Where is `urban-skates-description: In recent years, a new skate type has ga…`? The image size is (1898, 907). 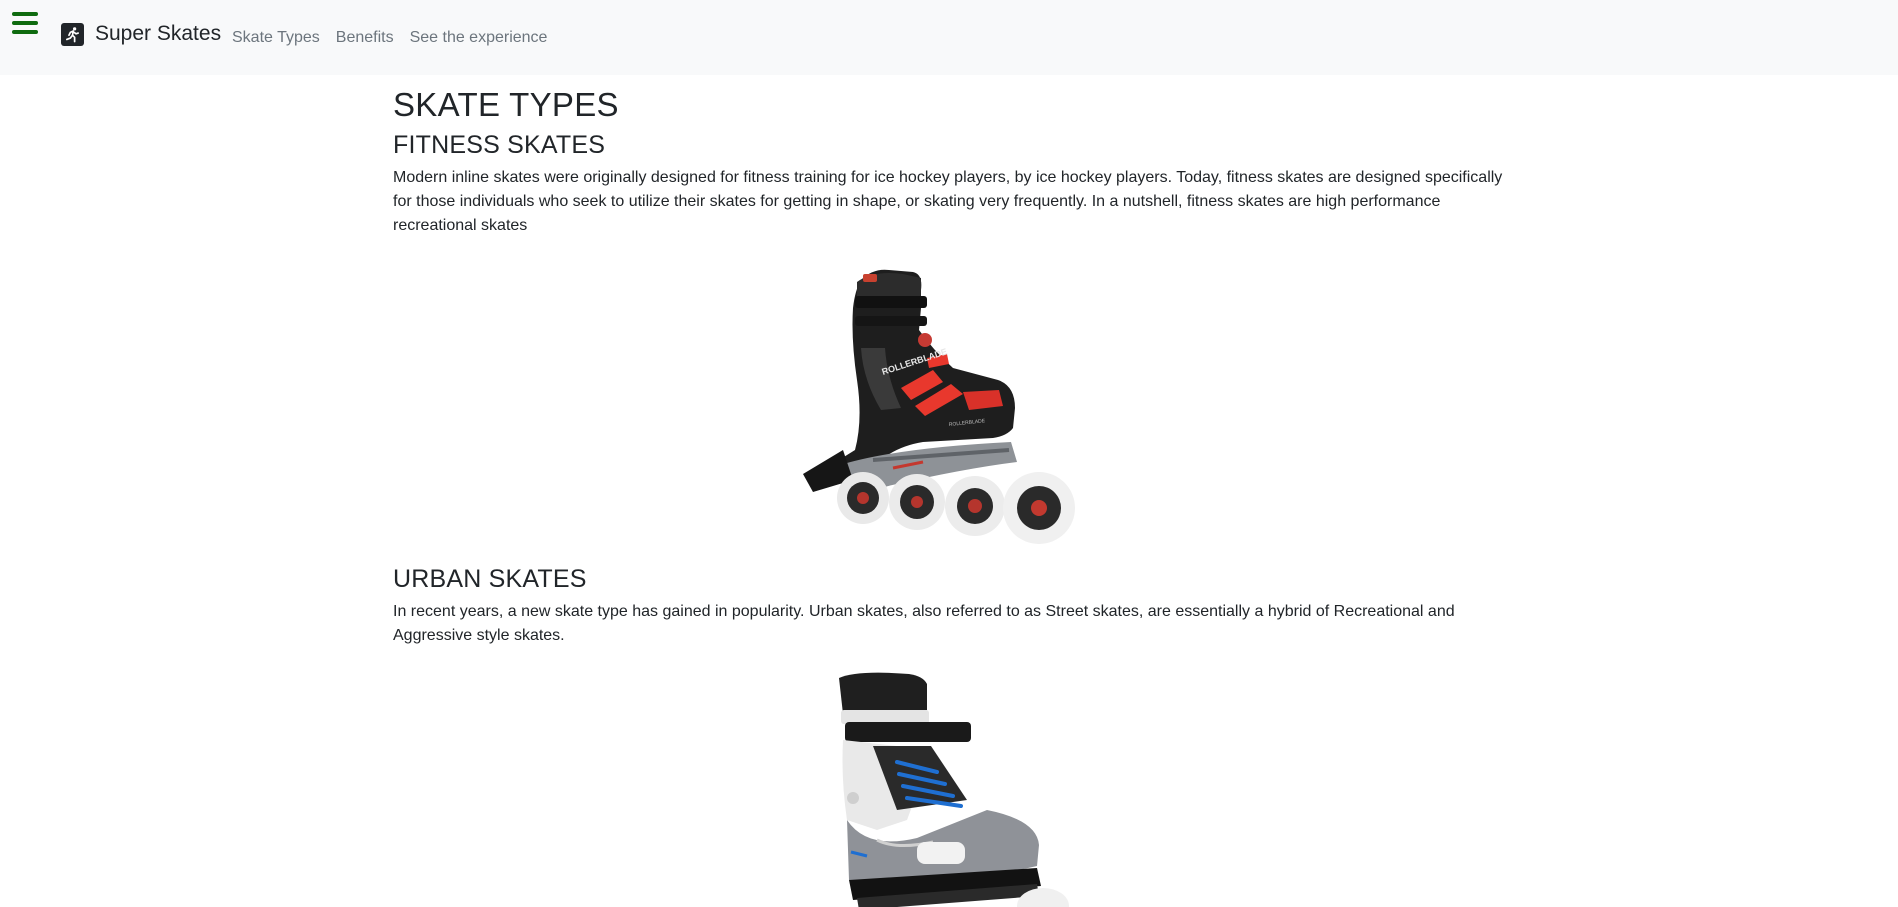 urban-skates-description: In recent years, a new skate type has ga… is located at coordinates (924, 623).